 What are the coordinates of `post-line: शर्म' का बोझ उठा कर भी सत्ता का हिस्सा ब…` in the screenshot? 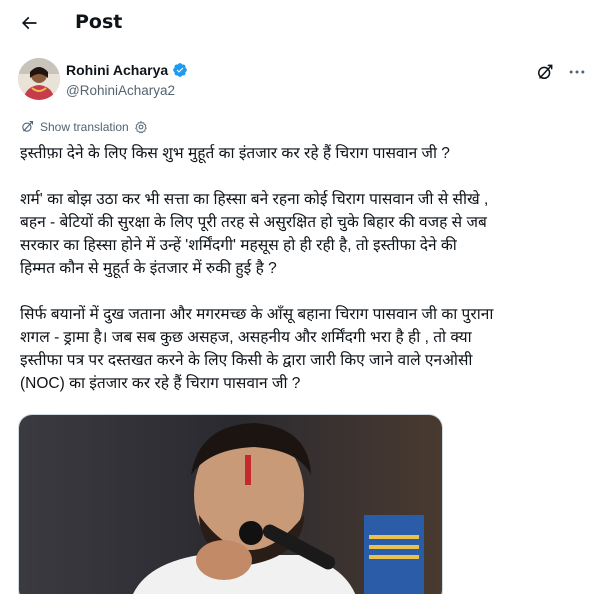 It's located at (254, 199).